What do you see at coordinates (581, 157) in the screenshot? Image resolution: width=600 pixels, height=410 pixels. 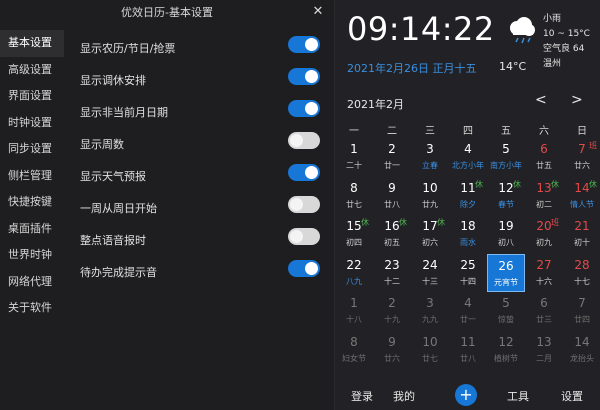 I see `day-cell: 7 廿六班` at bounding box center [581, 157].